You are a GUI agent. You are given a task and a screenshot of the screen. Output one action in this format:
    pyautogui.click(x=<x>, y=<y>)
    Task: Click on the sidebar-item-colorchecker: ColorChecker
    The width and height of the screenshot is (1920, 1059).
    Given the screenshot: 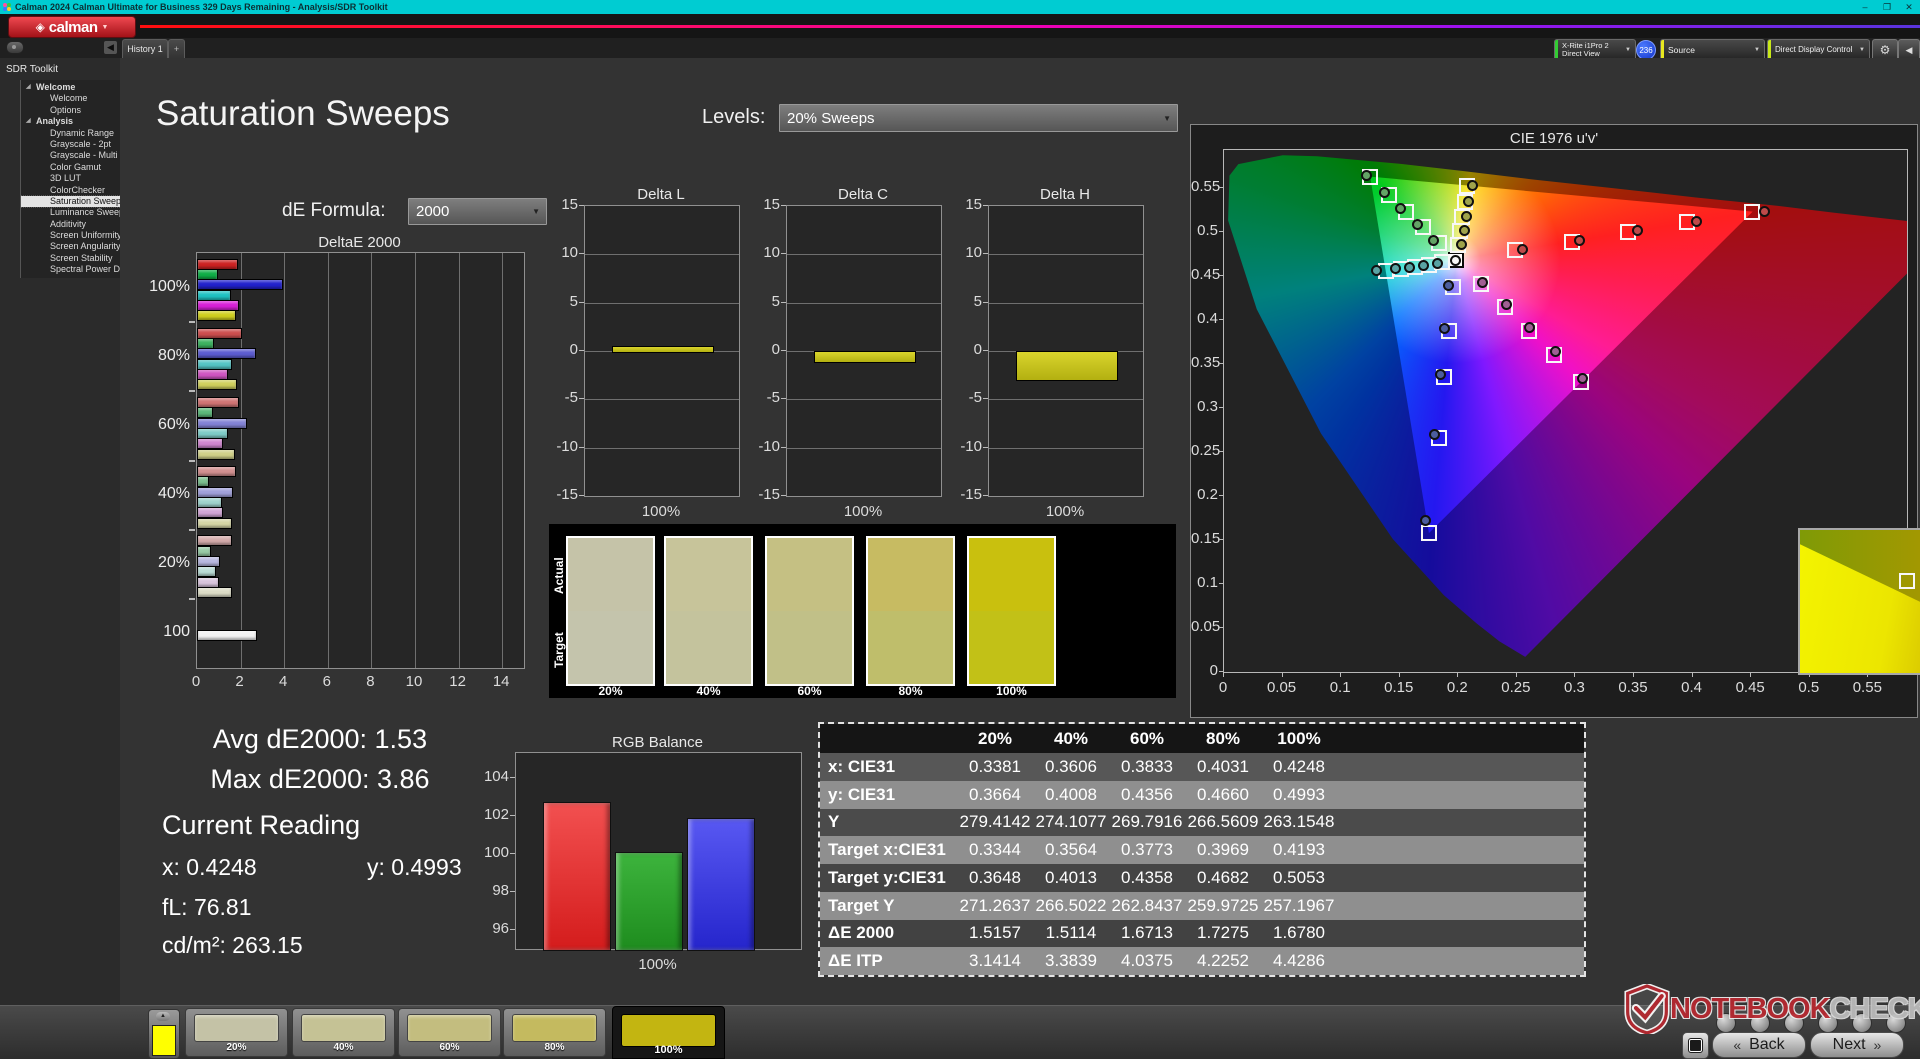 What is the action you would take?
    pyautogui.click(x=71, y=190)
    